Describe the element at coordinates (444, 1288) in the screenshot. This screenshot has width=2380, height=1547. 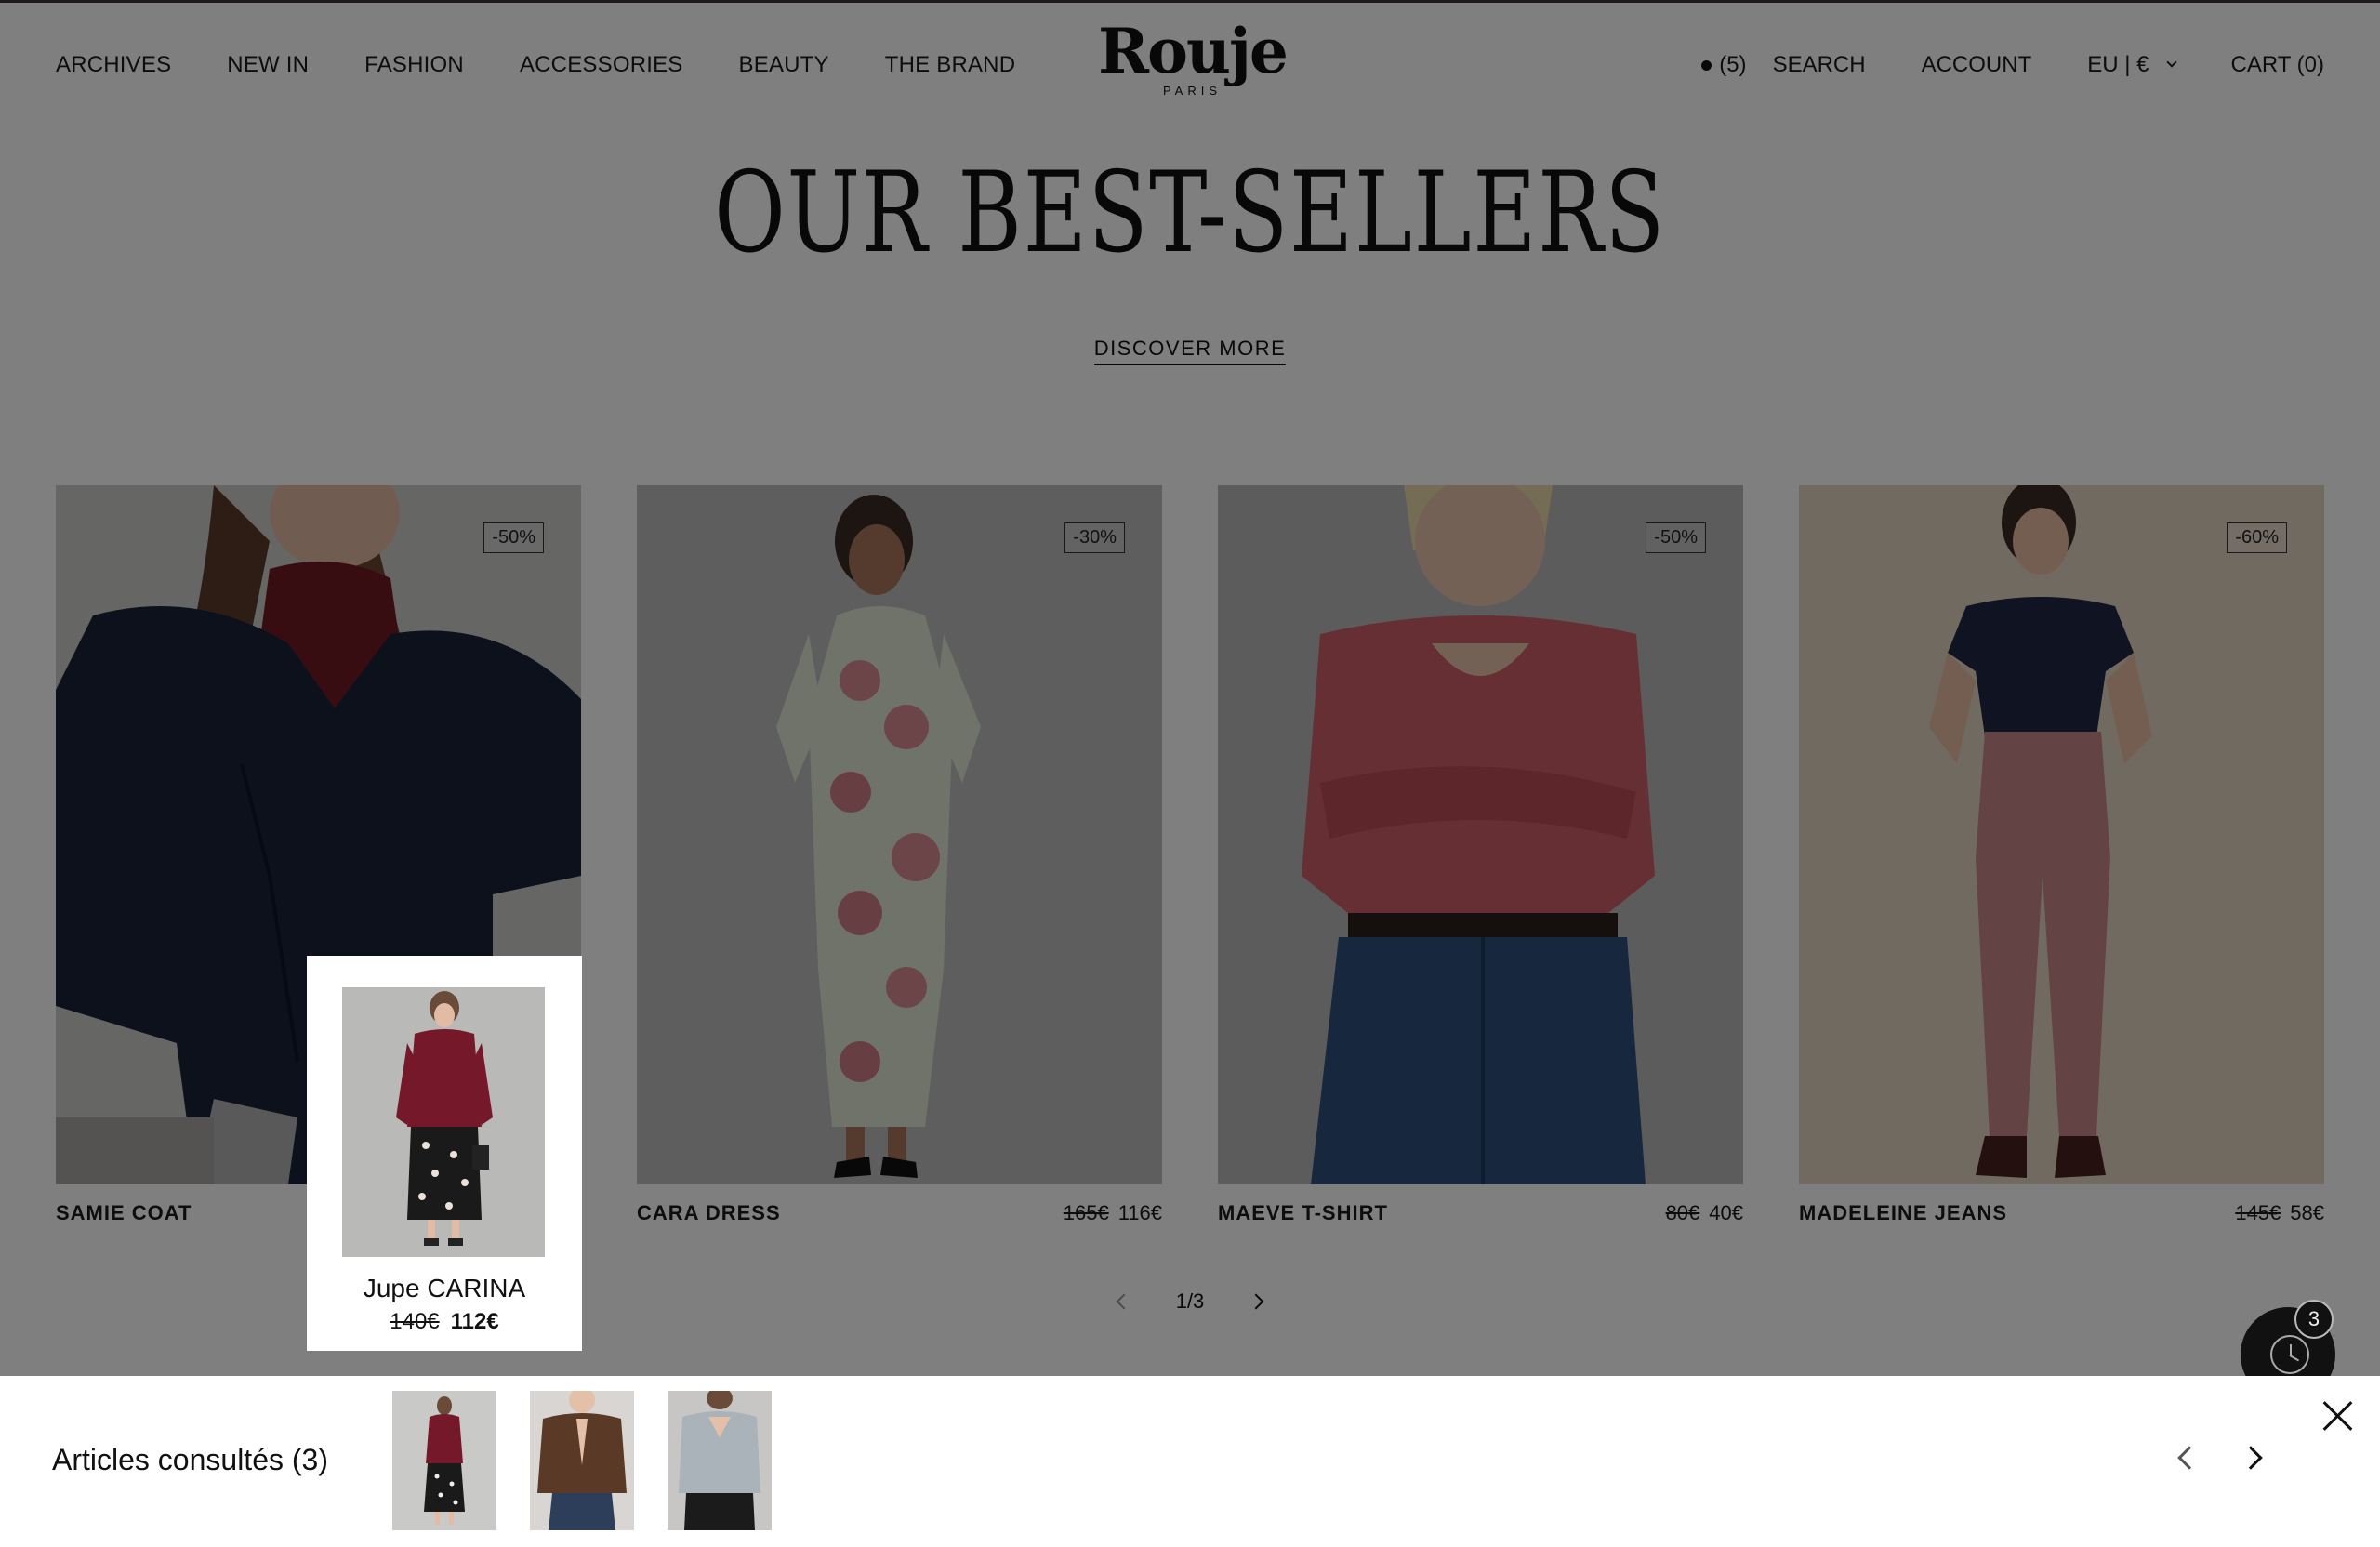
I see `preview-product-name: Jupe CARINA` at that location.